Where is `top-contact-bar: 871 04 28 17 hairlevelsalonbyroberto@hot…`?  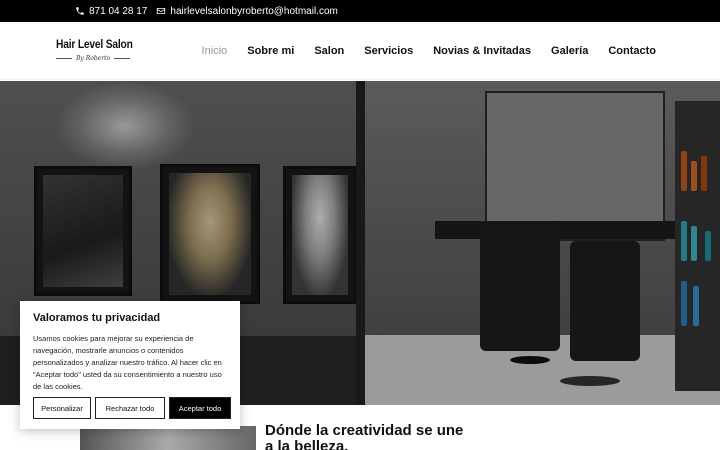 top-contact-bar: 871 04 28 17 hairlevelsalonbyroberto@hot… is located at coordinates (360, 11).